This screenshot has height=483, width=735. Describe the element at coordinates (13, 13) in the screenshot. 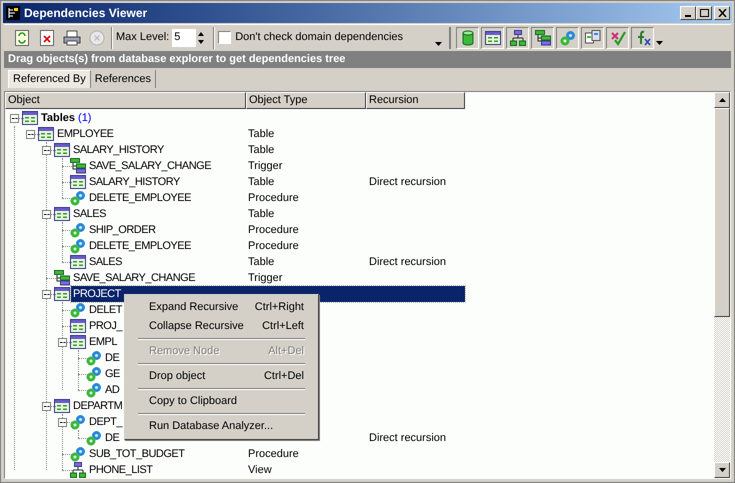

I see `app-icon` at that location.